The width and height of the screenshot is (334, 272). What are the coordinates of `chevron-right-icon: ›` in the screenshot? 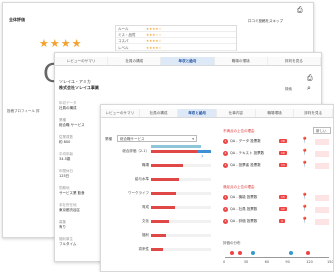 It's located at (202, 156).